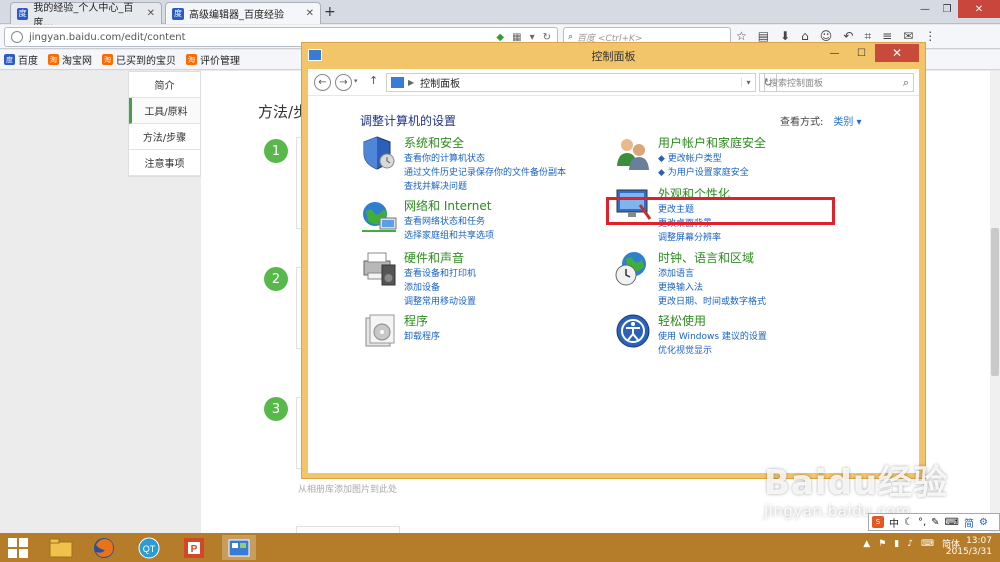 This screenshot has height=562, width=1000. I want to click on bookmark-baidu: 度百度, so click(21, 59).